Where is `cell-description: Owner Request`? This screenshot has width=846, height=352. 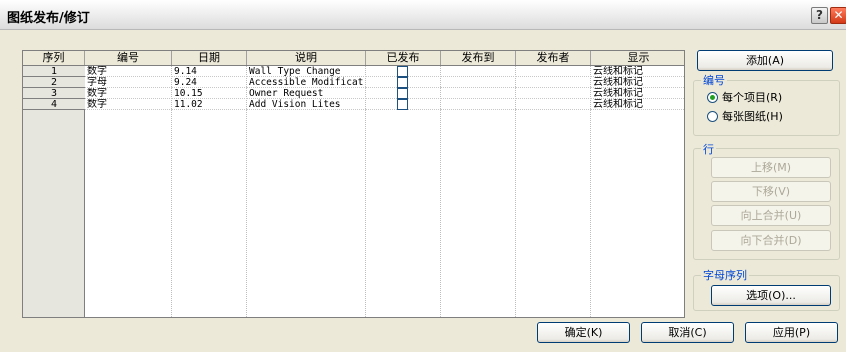
cell-description: Owner Request is located at coordinates (306, 93).